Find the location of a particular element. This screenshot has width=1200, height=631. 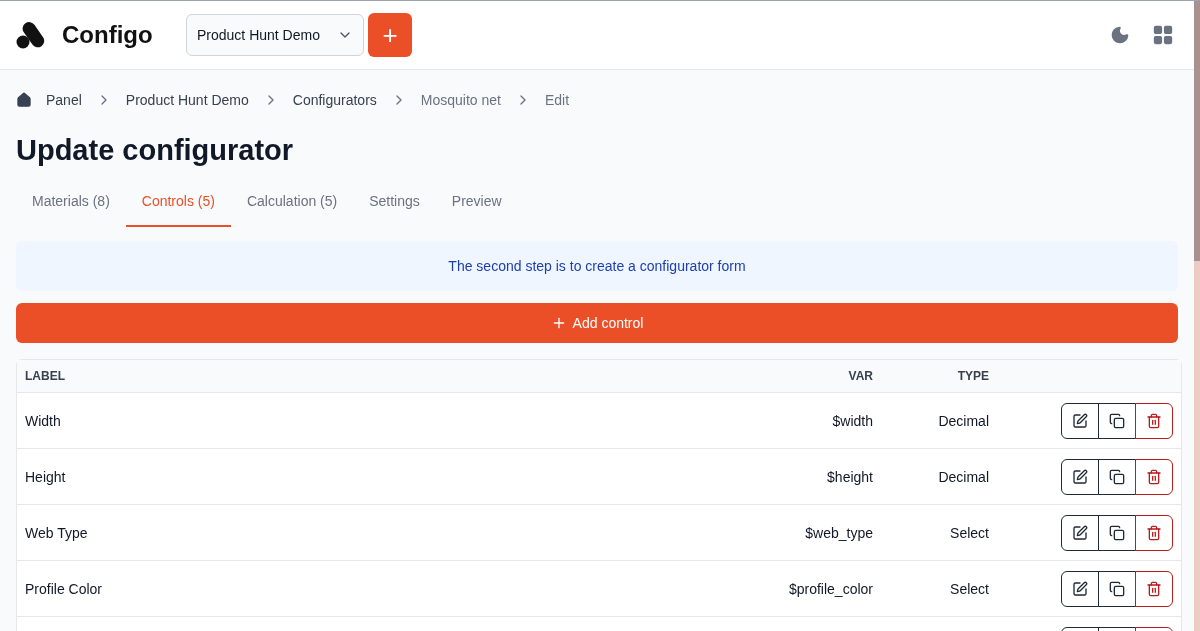

brand-name: Configo is located at coordinates (107, 35).